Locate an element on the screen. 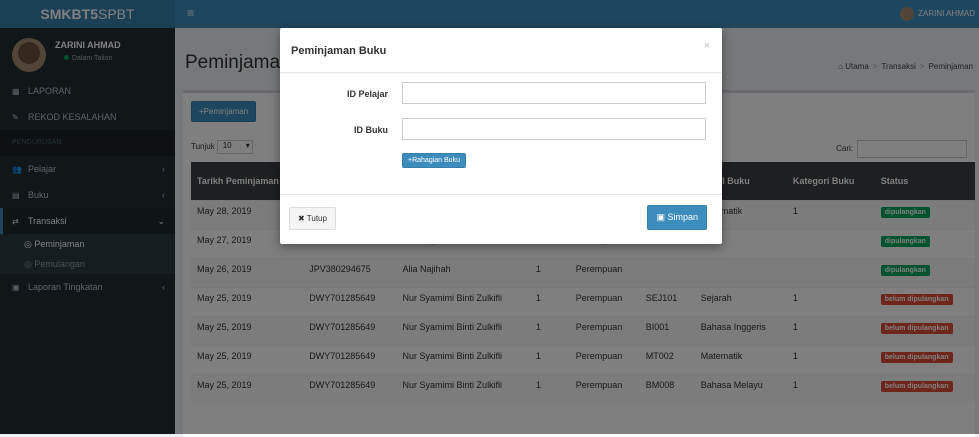 The width and height of the screenshot is (979, 437). save-button: ▣ Simpan is located at coordinates (677, 217).